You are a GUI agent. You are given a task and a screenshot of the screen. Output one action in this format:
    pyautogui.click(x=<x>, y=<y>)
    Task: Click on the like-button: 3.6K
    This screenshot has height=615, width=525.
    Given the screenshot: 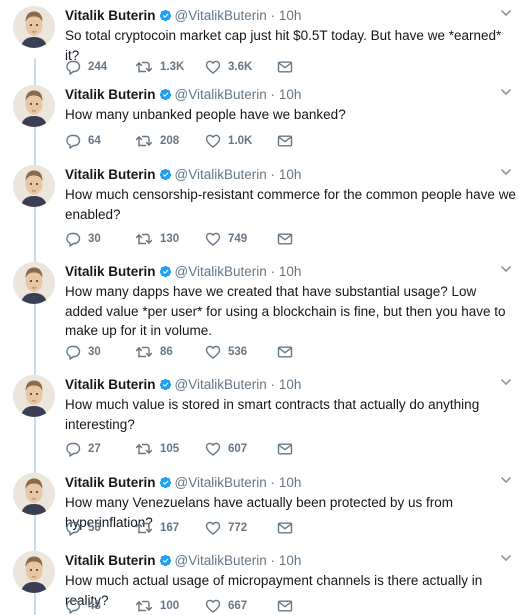 What is the action you would take?
    pyautogui.click(x=228, y=67)
    